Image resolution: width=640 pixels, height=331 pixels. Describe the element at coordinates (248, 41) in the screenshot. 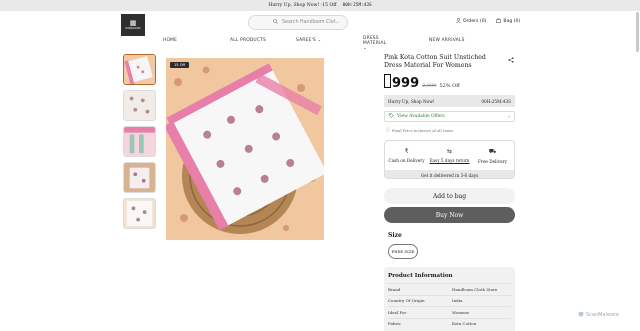

I see `nav-item-all-products: ALL PRODUCTS` at that location.